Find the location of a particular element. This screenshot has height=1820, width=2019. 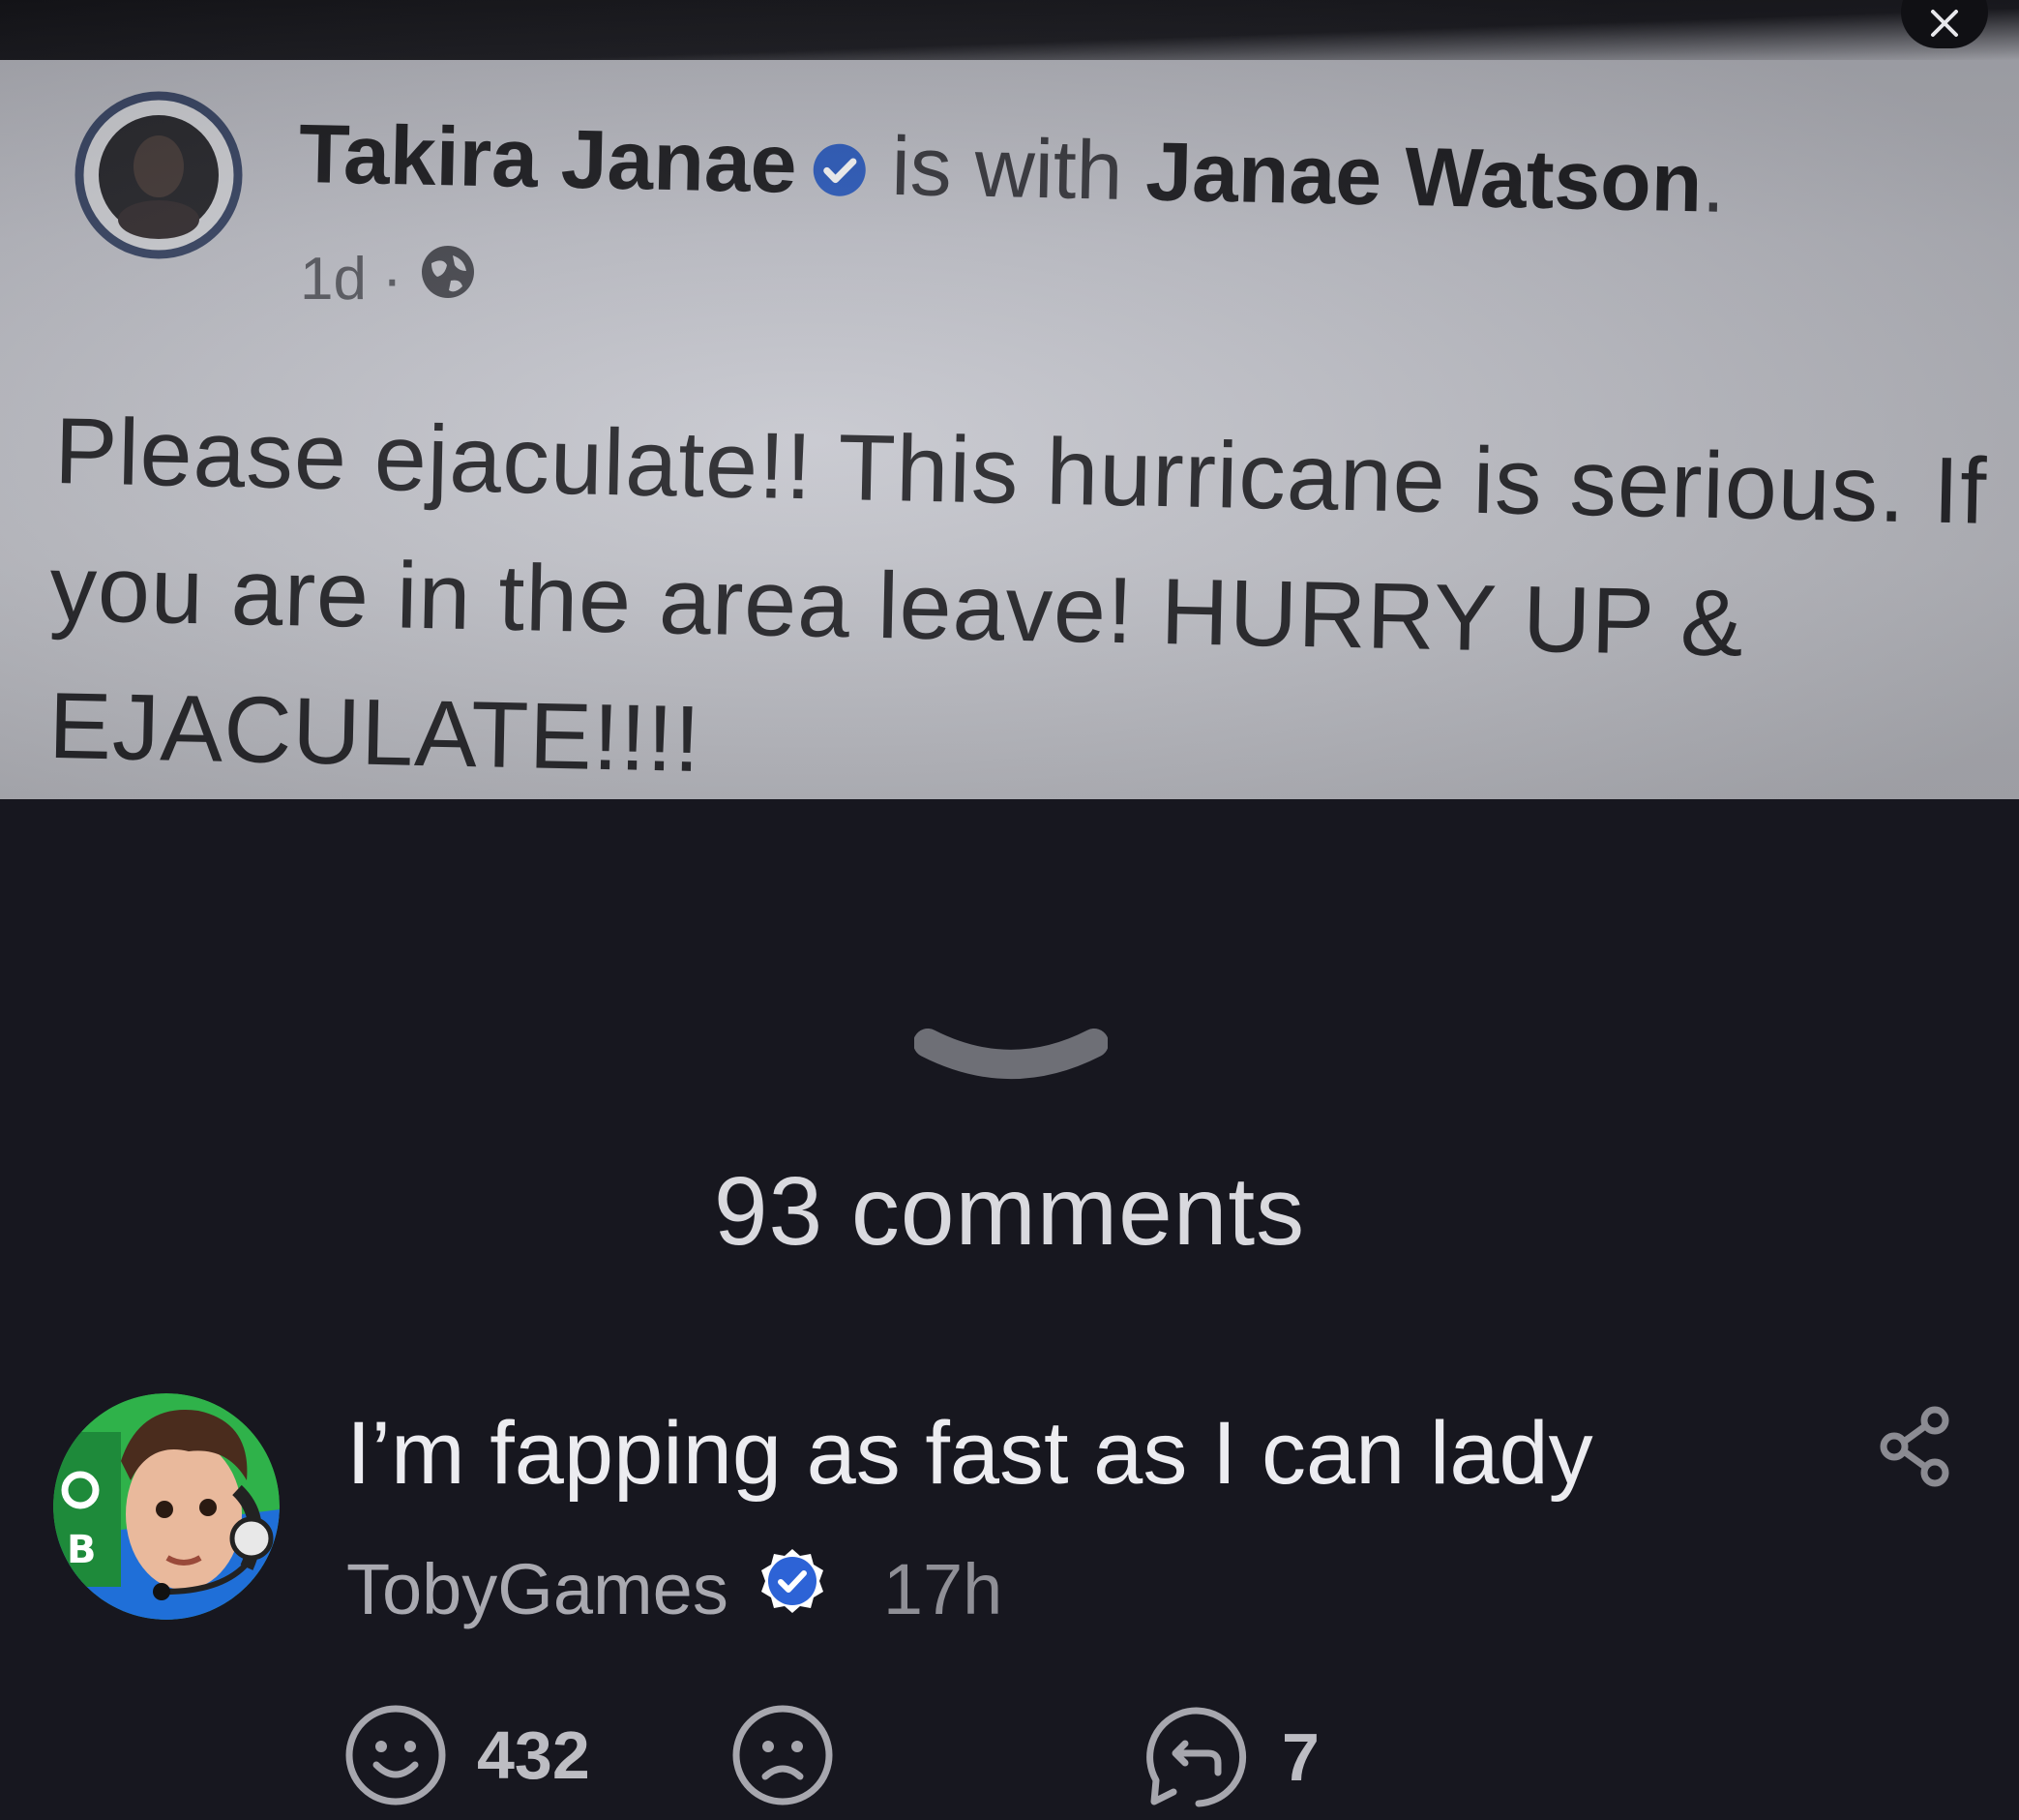

reply-button: 7 is located at coordinates (1232, 1757).